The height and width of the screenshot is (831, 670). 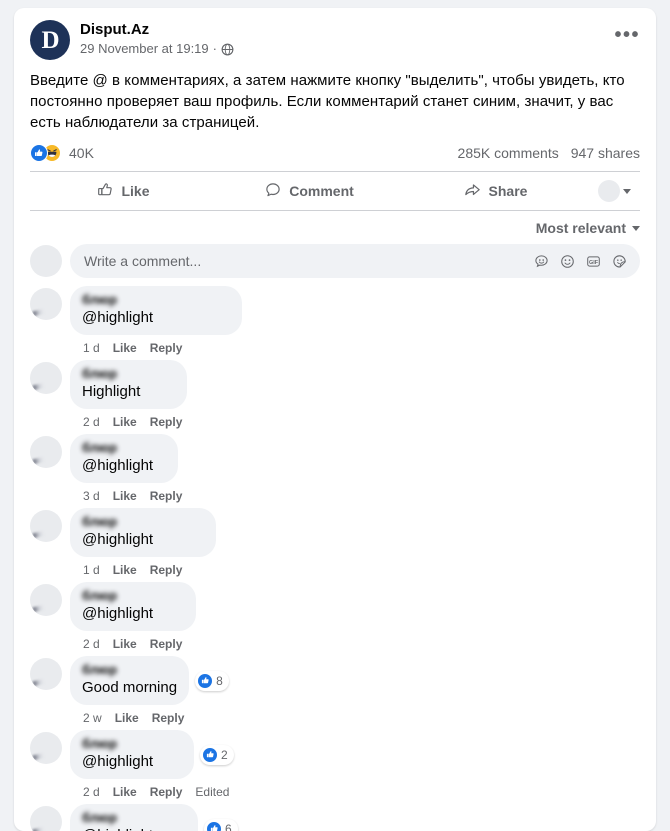 I want to click on composer-avatar, so click(x=46, y=261).